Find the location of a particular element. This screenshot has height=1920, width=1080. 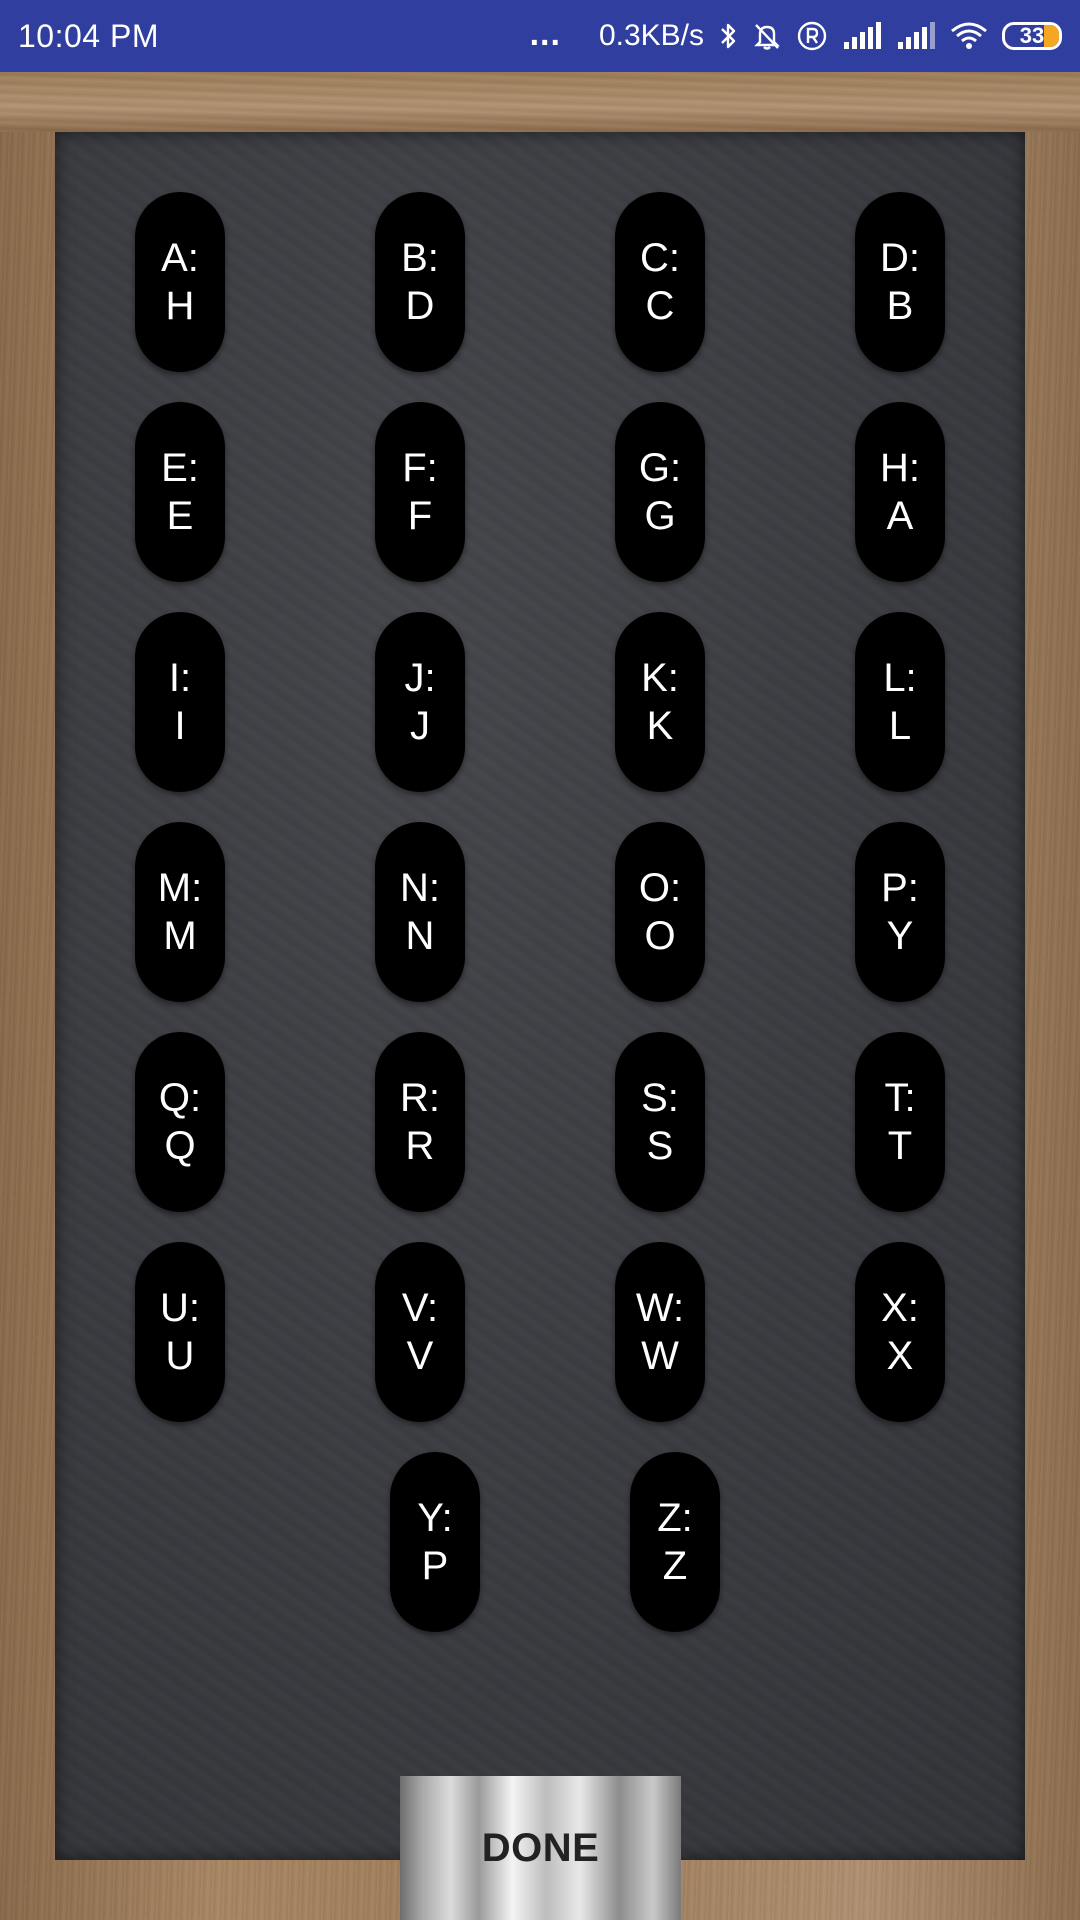

letter-key: Z: is located at coordinates (675, 1518).